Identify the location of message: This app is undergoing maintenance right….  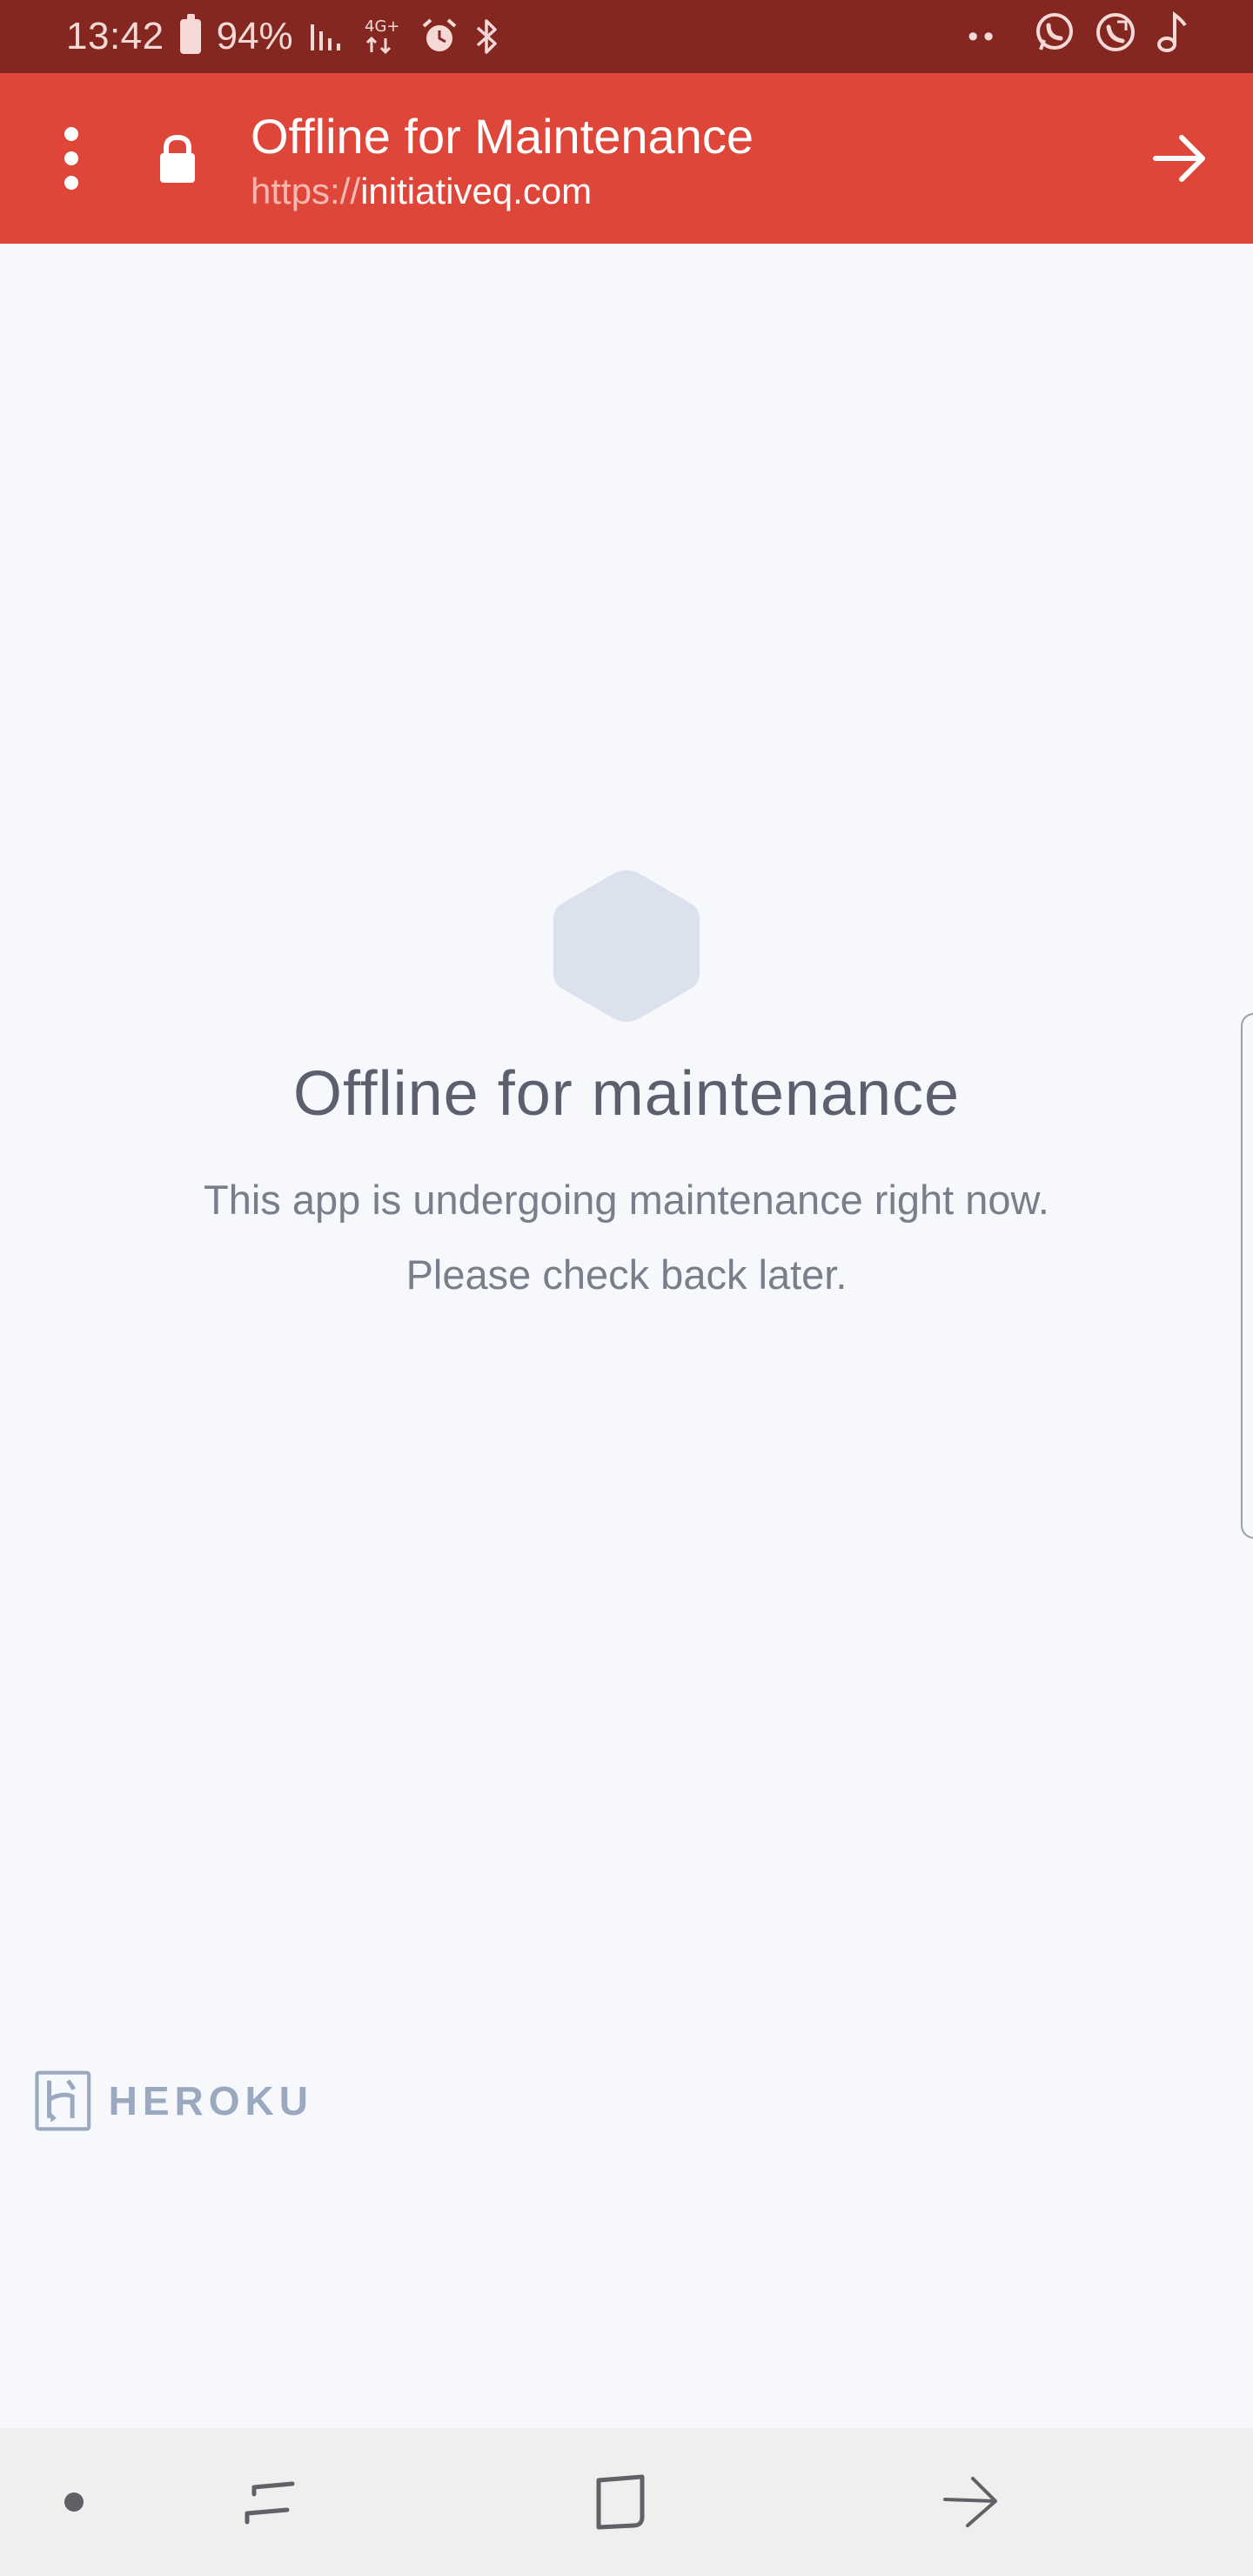
(626, 1237).